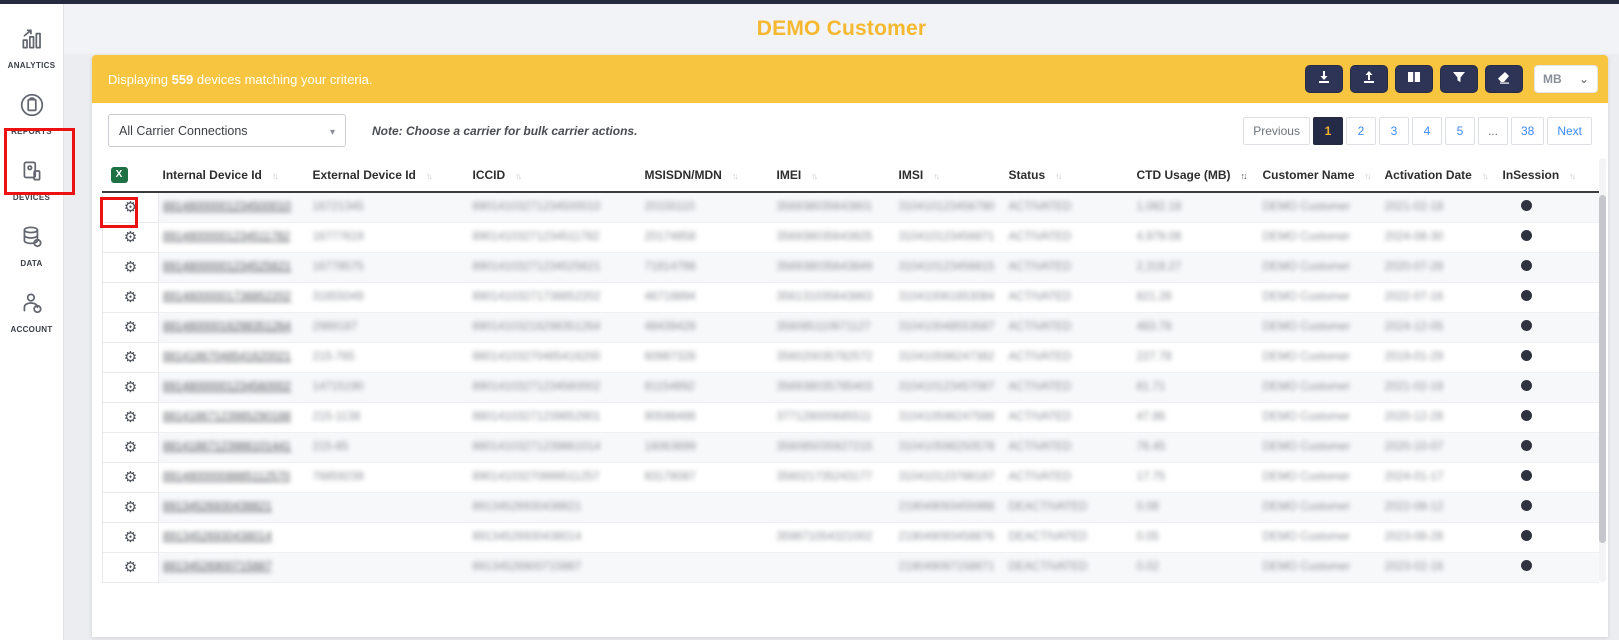  Describe the element at coordinates (217, 537) in the screenshot. I see `internal-device-id-link: 89134526930438014` at that location.